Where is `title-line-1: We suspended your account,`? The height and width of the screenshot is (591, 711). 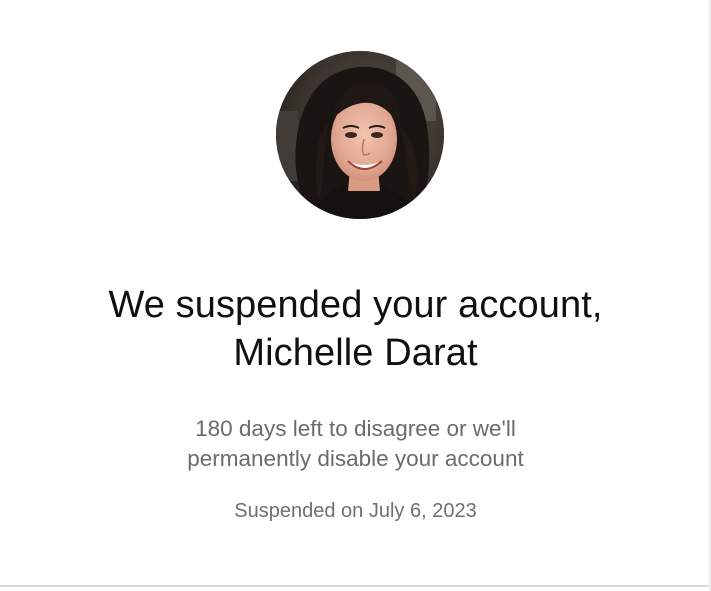 title-line-1: We suspended your account, is located at coordinates (355, 305).